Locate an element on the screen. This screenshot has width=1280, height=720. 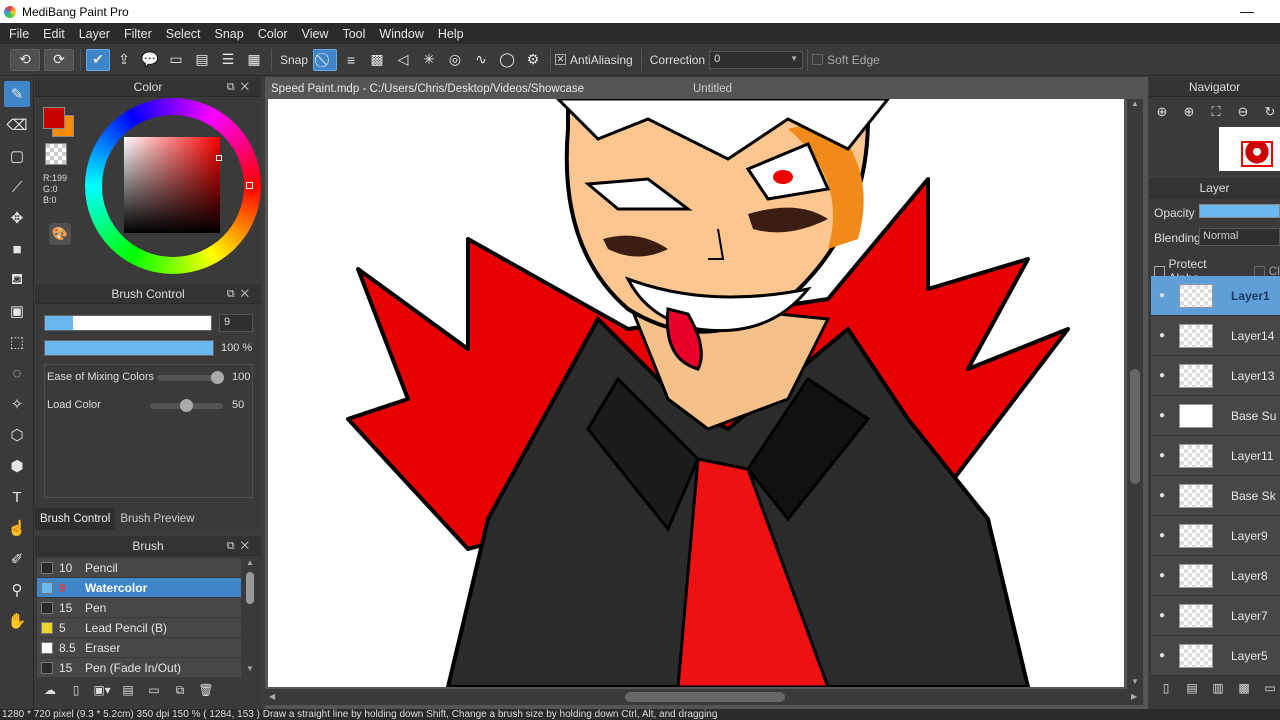
hue-cursor is located at coordinates (249, 185).